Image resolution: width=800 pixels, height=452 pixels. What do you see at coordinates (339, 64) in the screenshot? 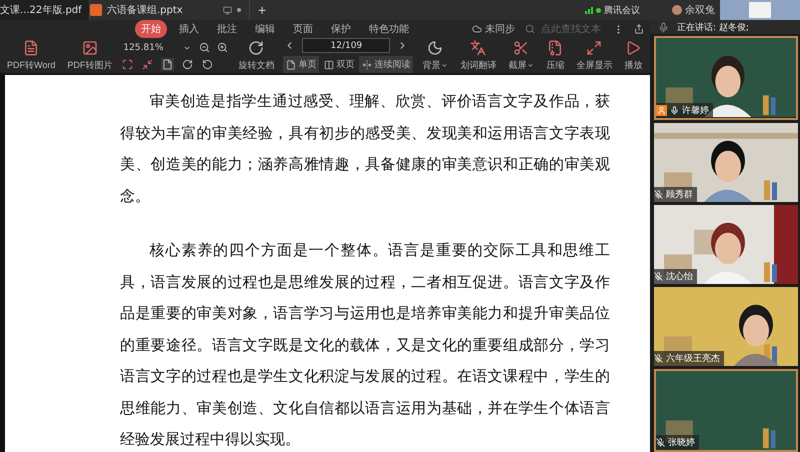
I see `view-mode-button: 双页` at bounding box center [339, 64].